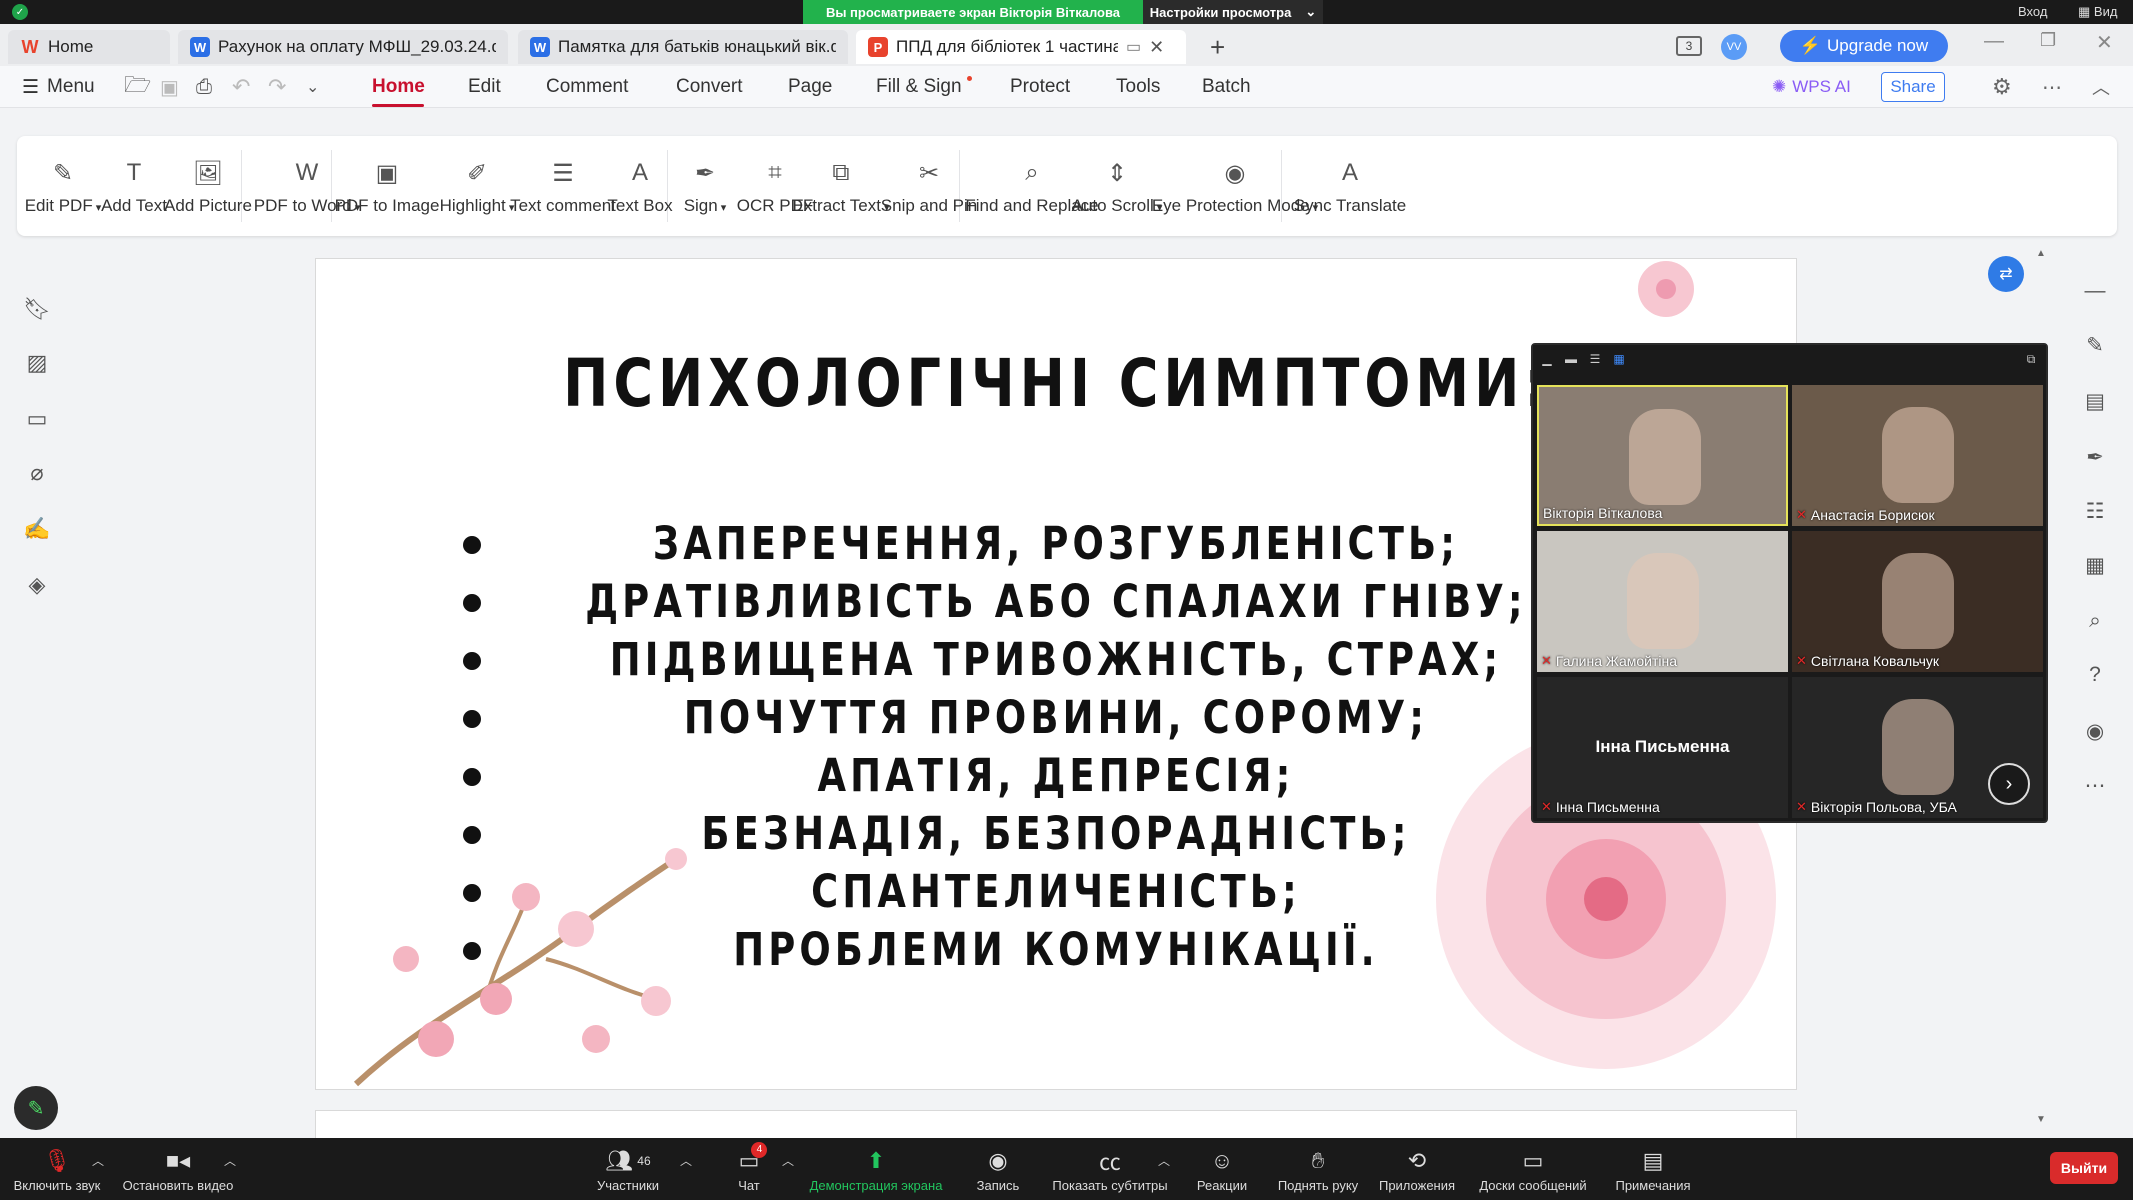  Describe the element at coordinates (705, 186) in the screenshot. I see `ribbon-sign-button: ✒ Sign ▾` at that location.